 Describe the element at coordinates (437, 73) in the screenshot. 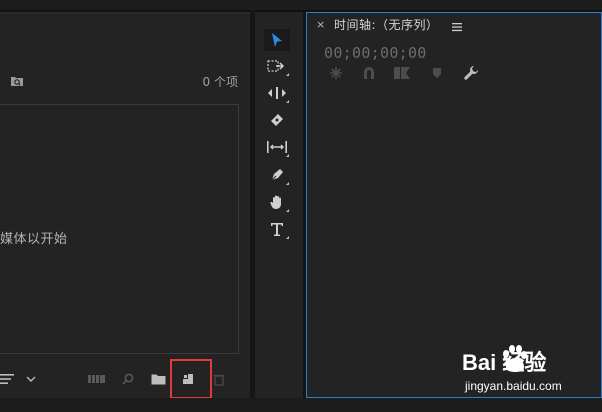

I see `add-marker-icon` at that location.